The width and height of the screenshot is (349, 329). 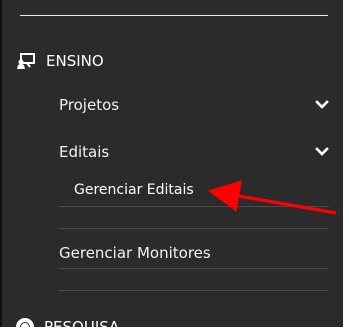 What do you see at coordinates (174, 15) in the screenshot?
I see `top-divider` at bounding box center [174, 15].